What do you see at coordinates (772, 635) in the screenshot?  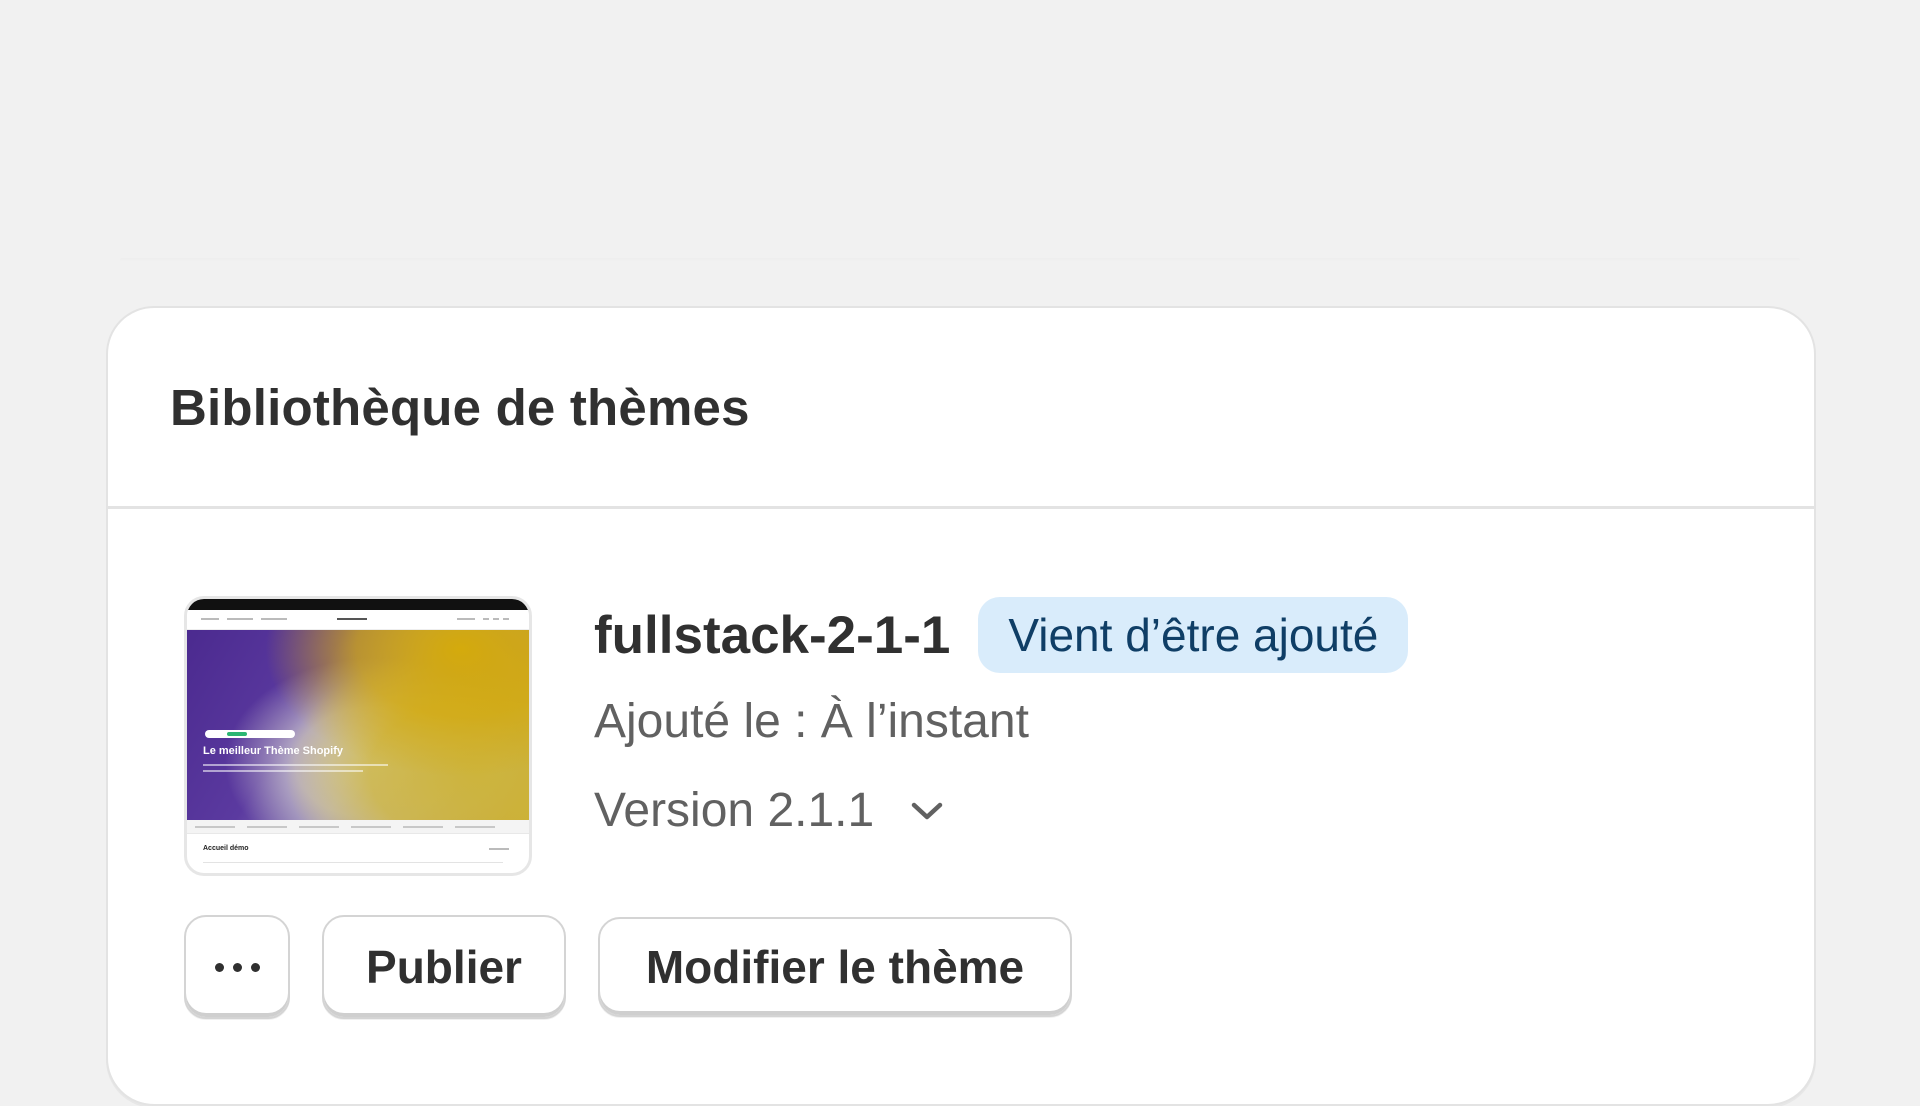 I see `theme-name: fullstack-2-1-1` at bounding box center [772, 635].